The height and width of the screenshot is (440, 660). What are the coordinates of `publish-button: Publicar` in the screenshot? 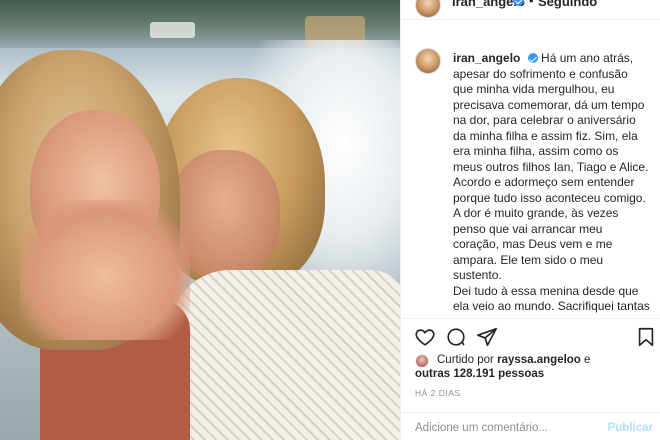 It's located at (630, 428).